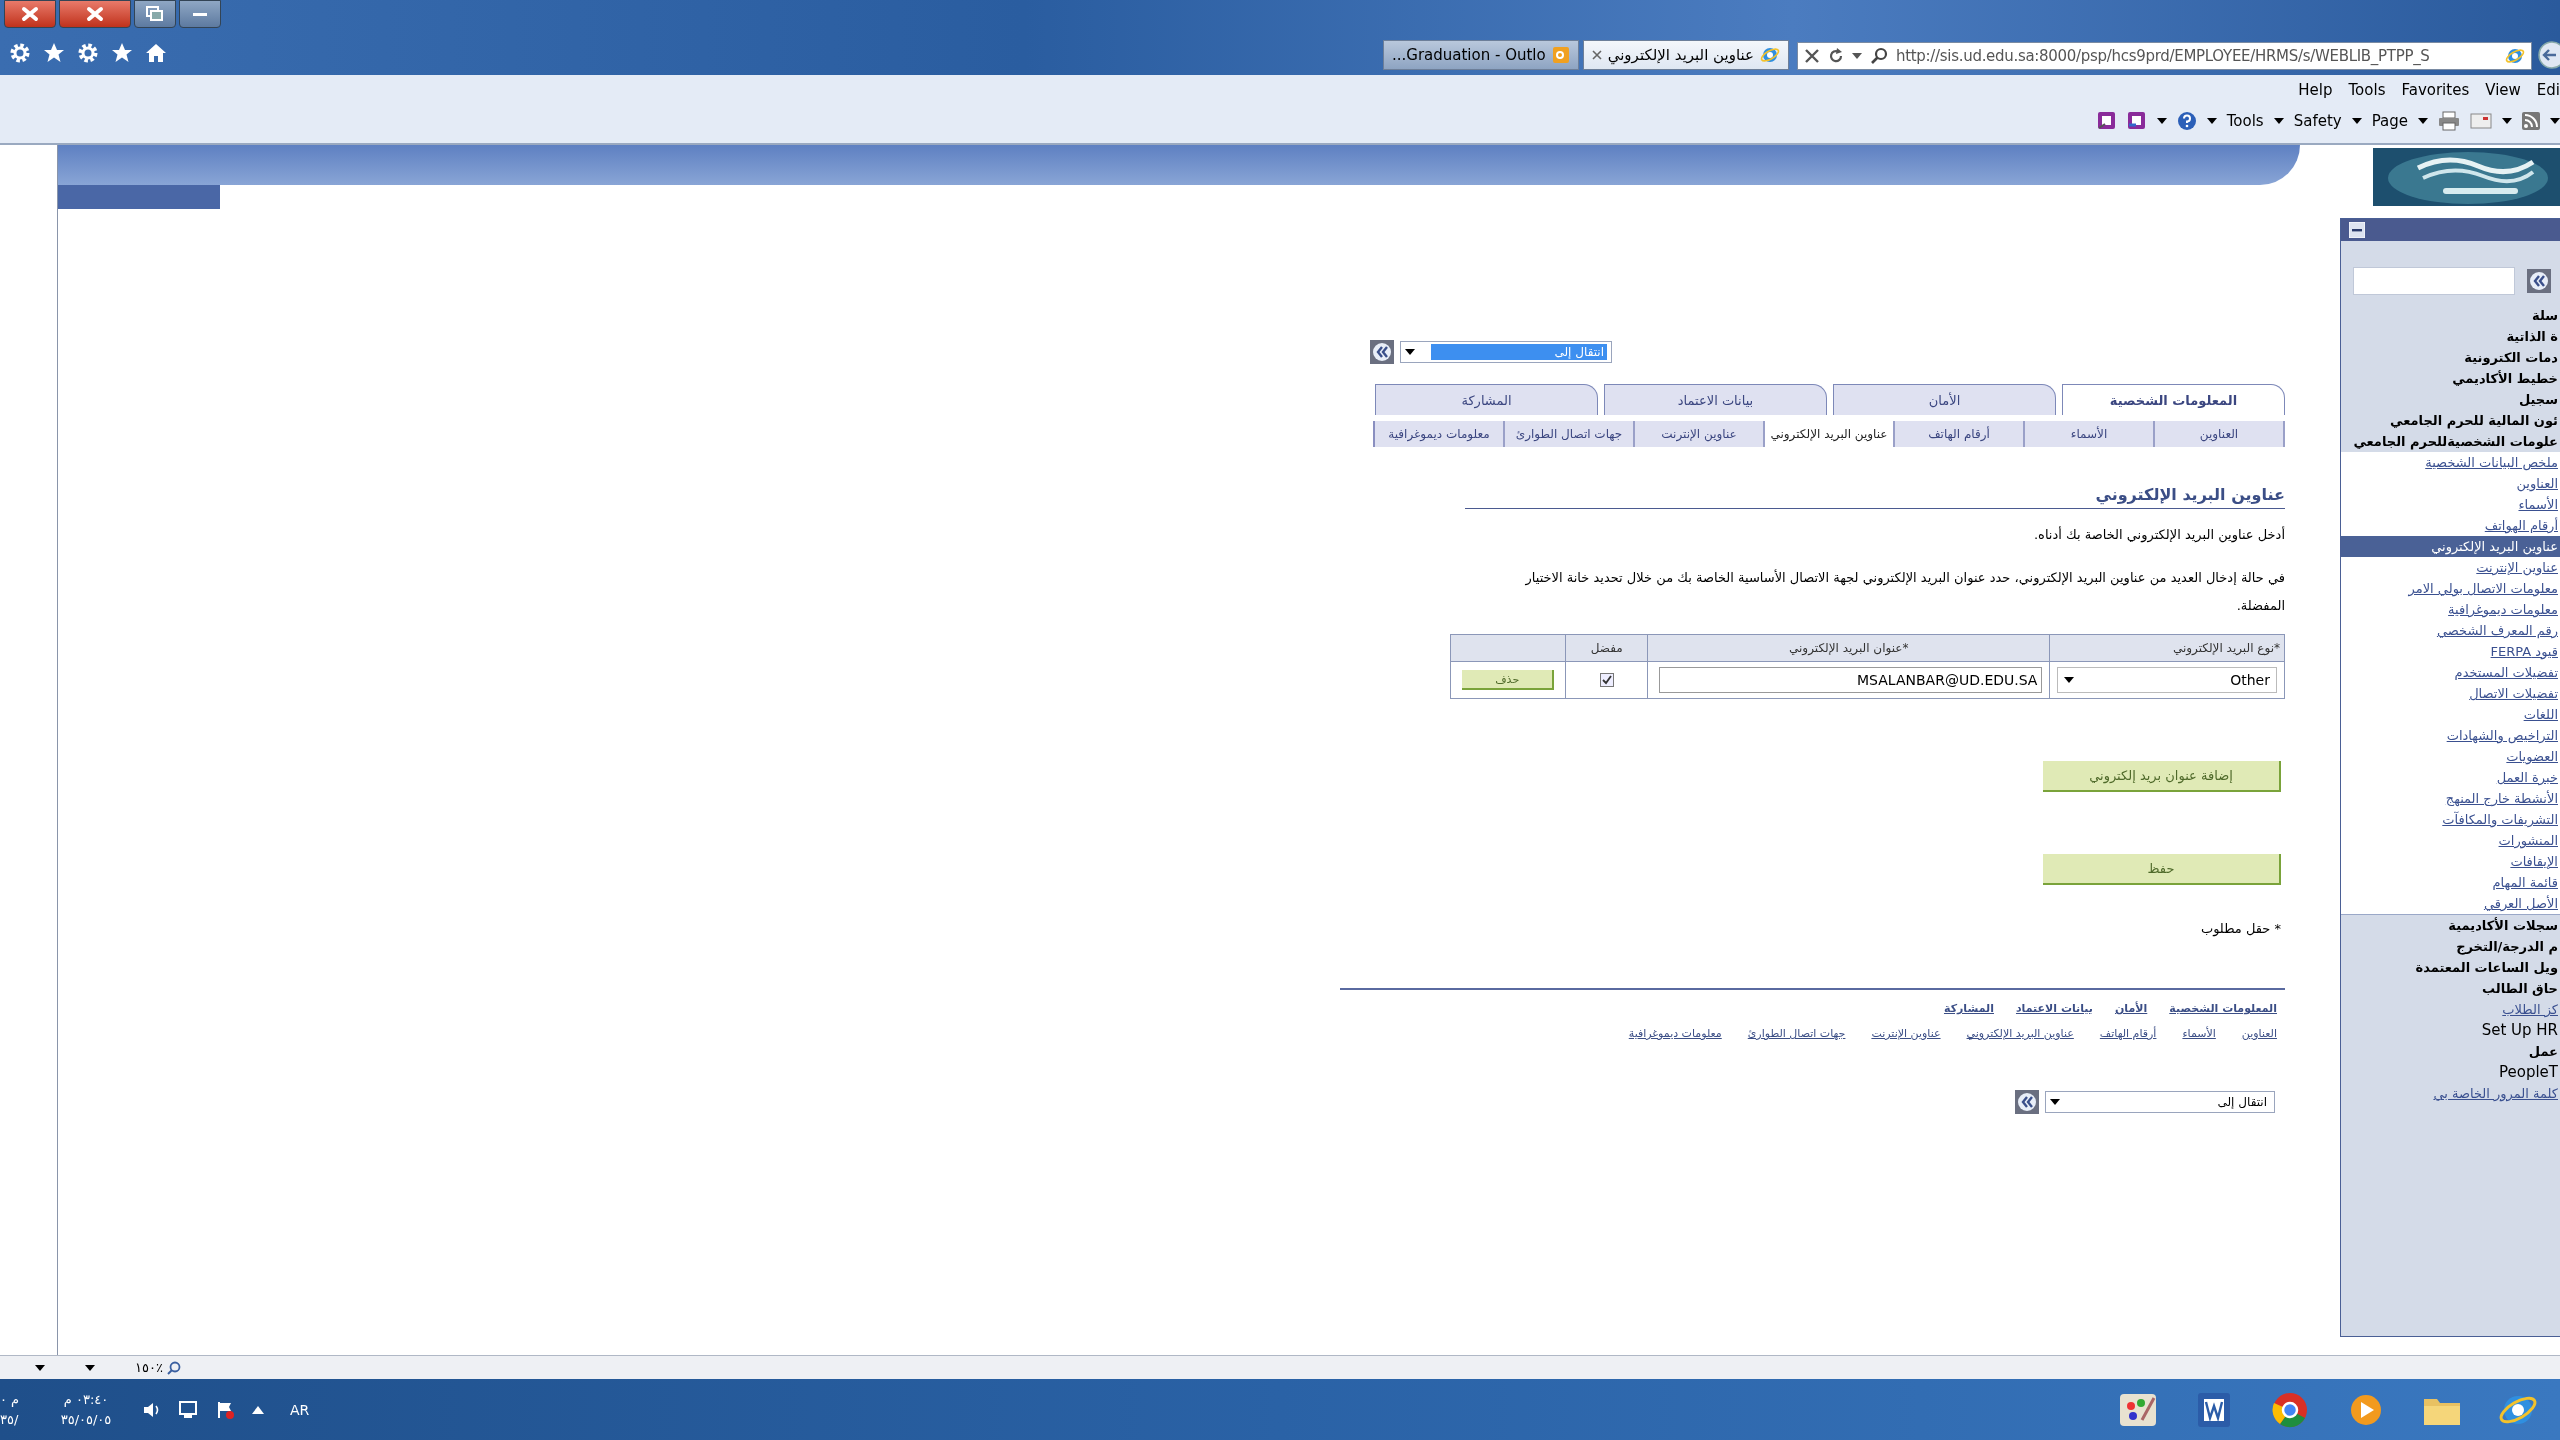 This screenshot has width=2560, height=1440. I want to click on nav-folder: خطيط الأكاديمي, so click(2505, 378).